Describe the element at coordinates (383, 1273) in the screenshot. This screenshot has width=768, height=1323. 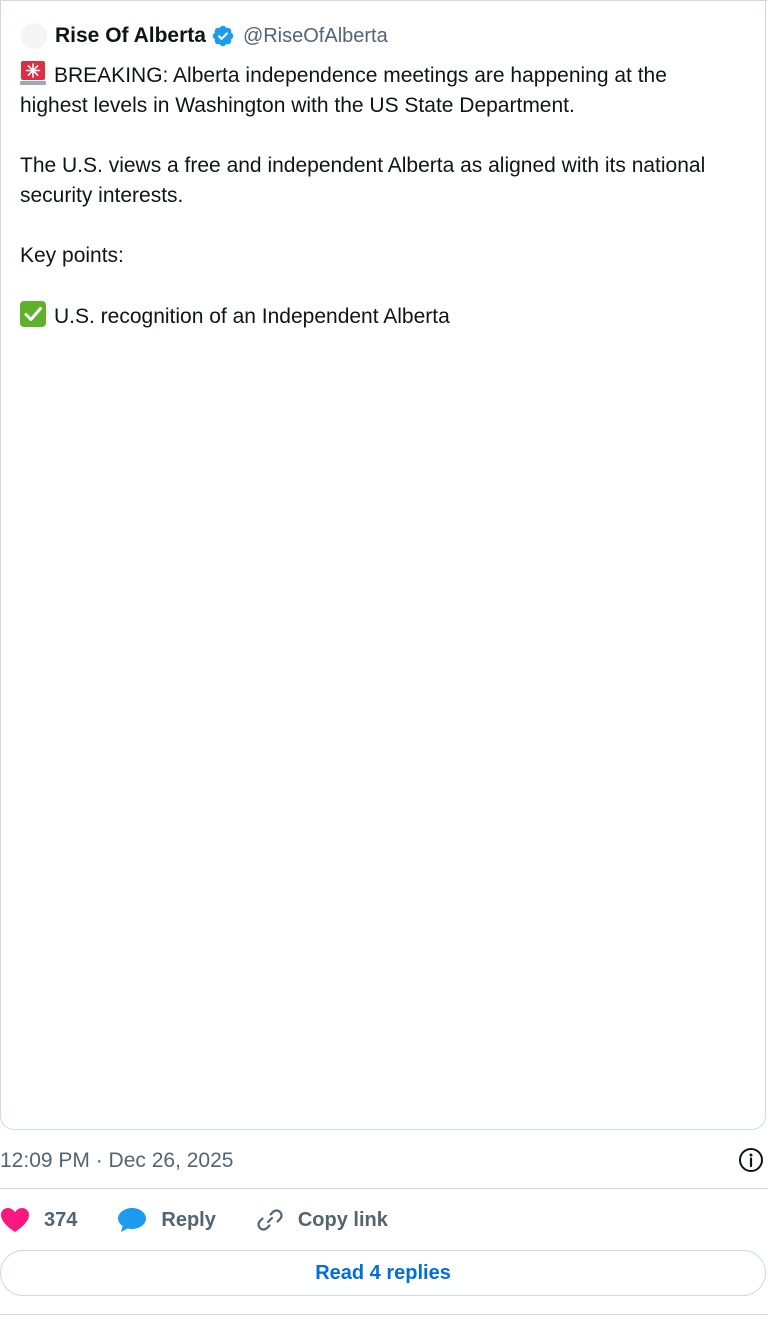
I see `read-replies-button: Read 4 replies` at that location.